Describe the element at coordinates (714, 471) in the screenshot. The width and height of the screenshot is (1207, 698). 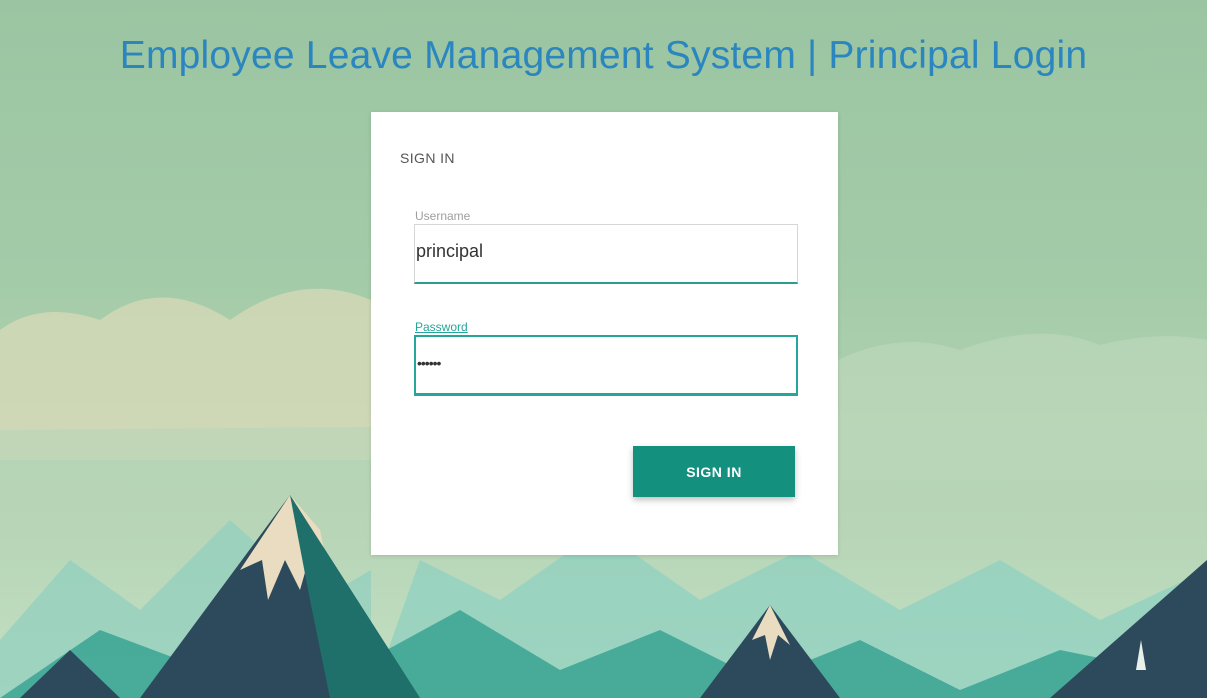
I see `sign-in-button: SIGN IN` at that location.